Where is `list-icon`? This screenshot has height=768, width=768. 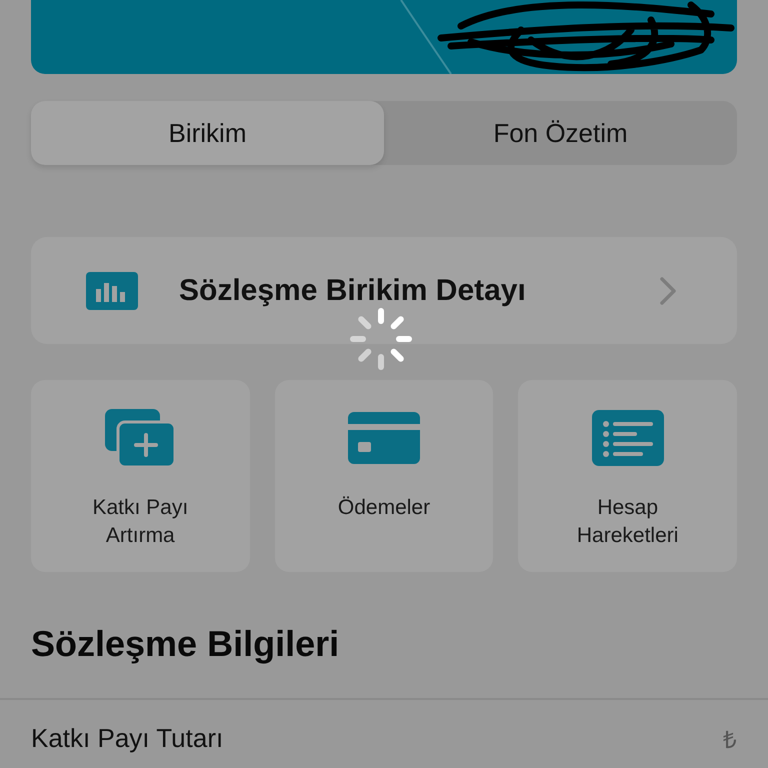
list-icon is located at coordinates (628, 438).